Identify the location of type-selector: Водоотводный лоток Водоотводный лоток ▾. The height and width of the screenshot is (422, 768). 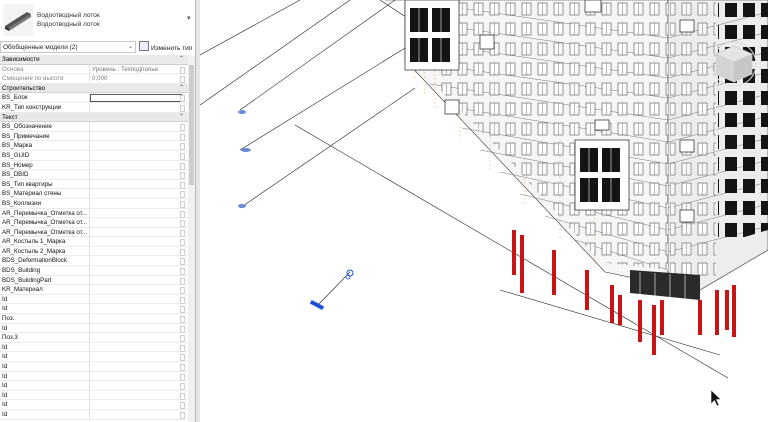
(97, 20).